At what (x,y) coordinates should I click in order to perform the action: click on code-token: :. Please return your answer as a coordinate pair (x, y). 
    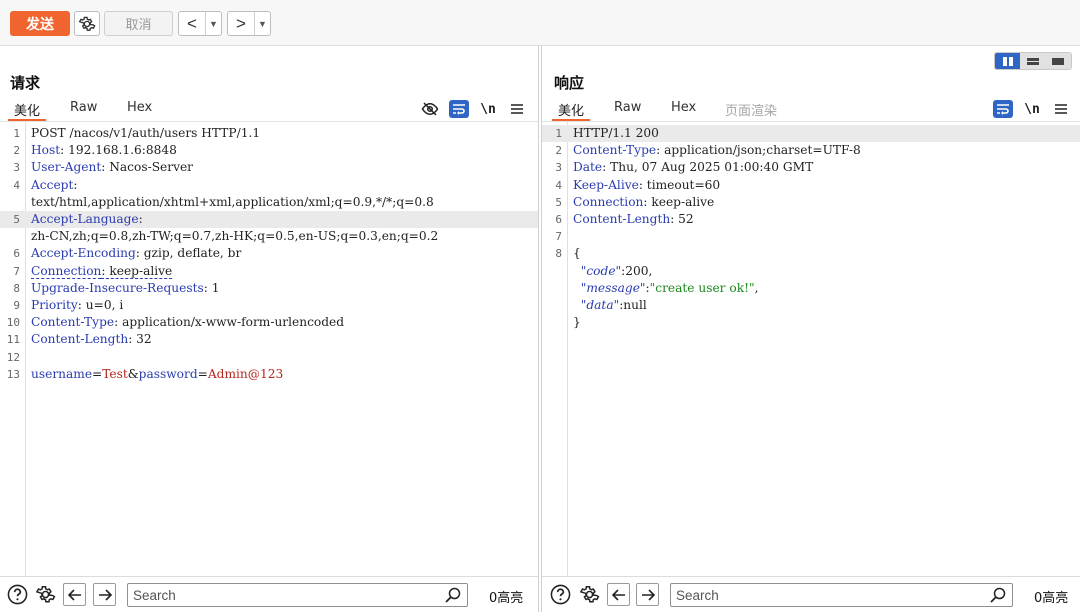
    Looking at the image, I should click on (75, 184).